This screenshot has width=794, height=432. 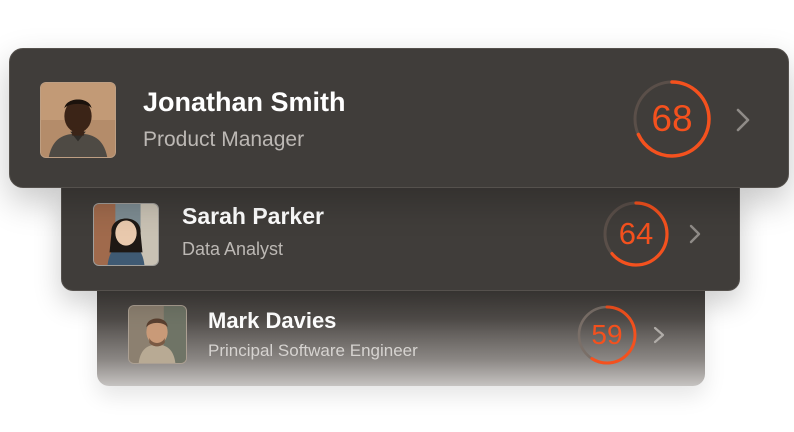 I want to click on score-ring: 68, so click(x=672, y=119).